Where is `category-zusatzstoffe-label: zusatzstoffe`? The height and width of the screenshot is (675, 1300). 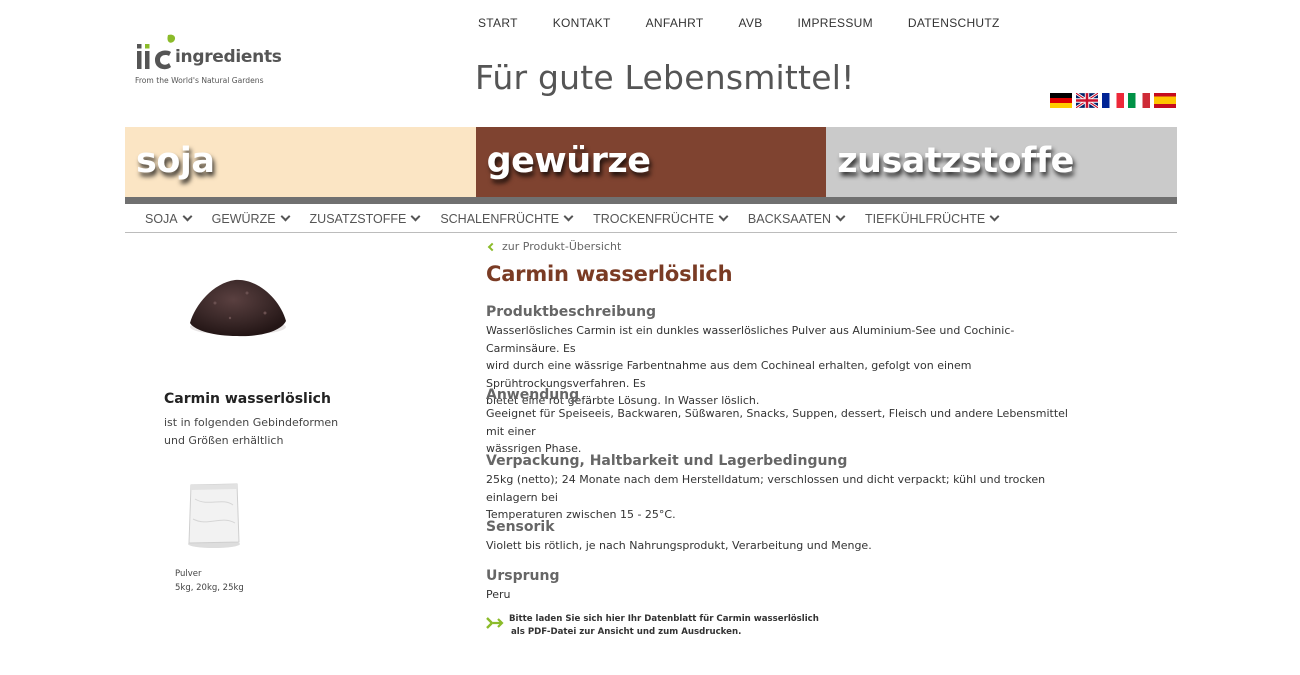 category-zusatzstoffe-label: zusatzstoffe is located at coordinates (955, 161).